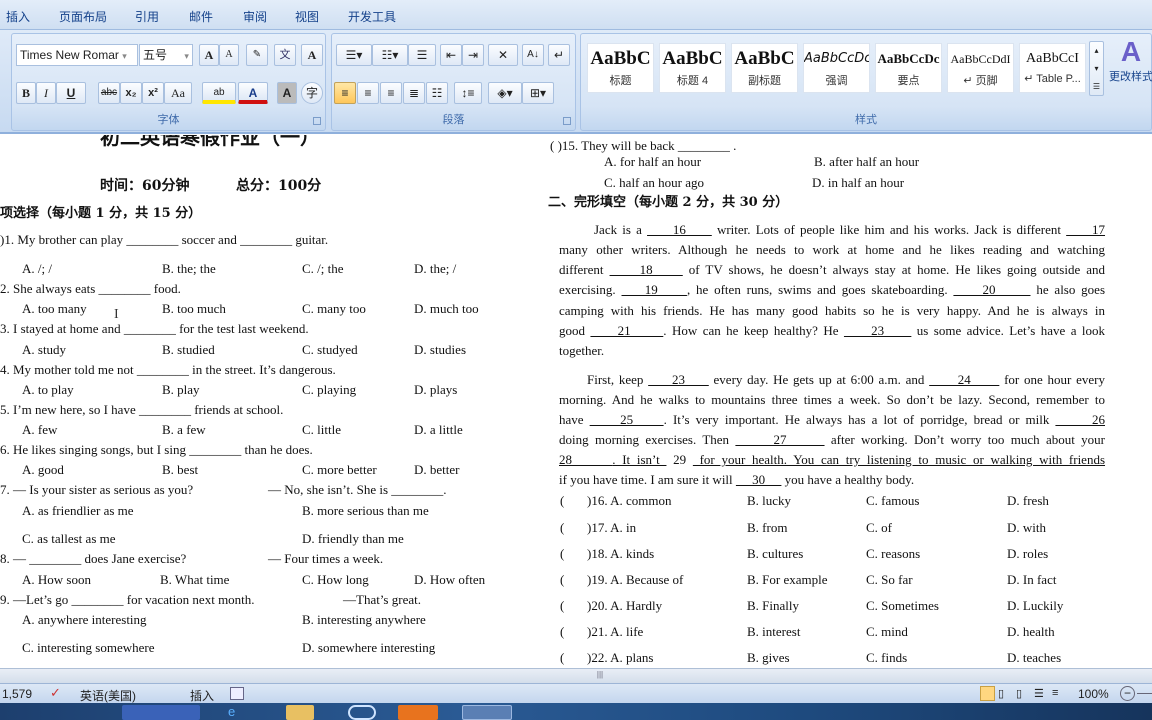  What do you see at coordinates (229, 55) in the screenshot?
I see `shrink-font-icon: A` at bounding box center [229, 55].